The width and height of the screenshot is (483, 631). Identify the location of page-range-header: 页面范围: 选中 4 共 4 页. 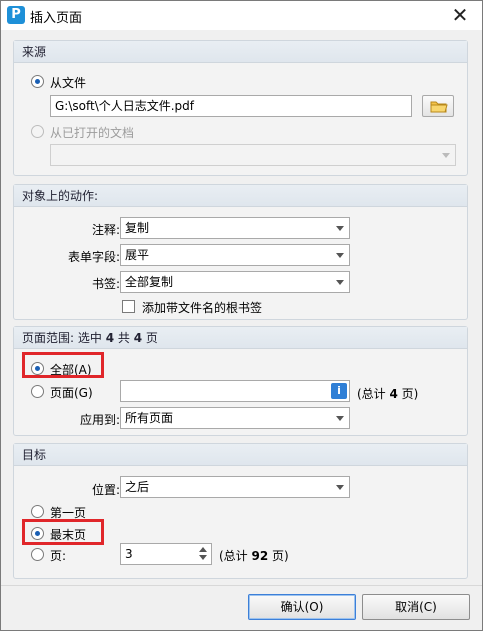
(240, 338).